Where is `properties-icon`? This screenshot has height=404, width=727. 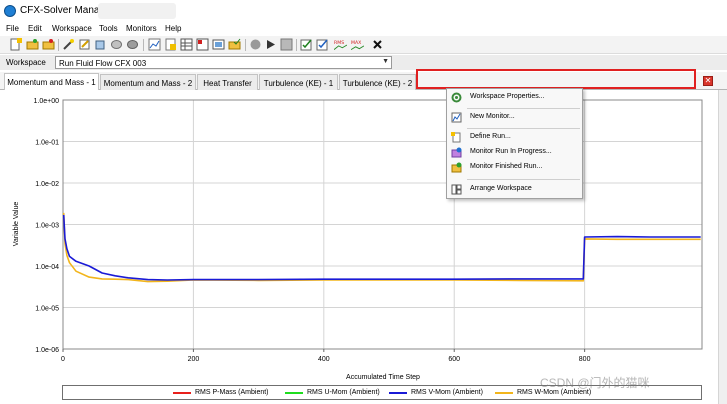
properties-icon is located at coordinates (456, 97).